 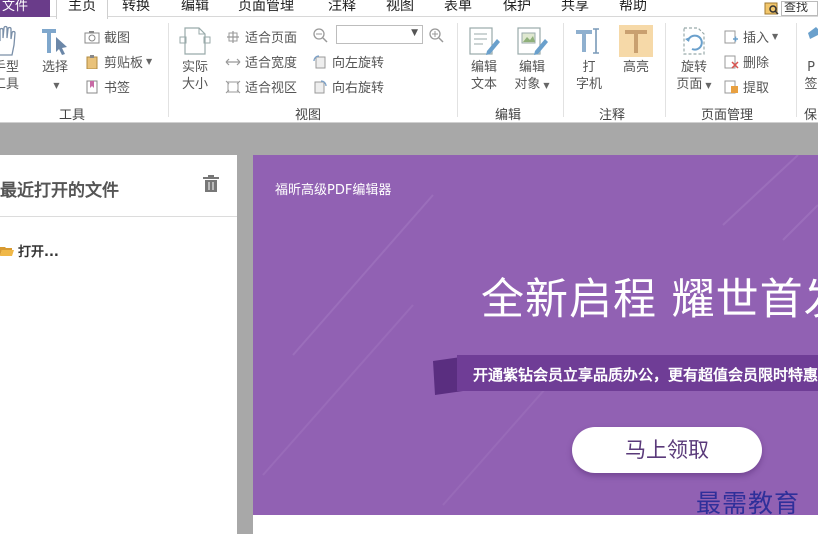 What do you see at coordinates (464, 8) in the screenshot?
I see `tab-form: 表单` at bounding box center [464, 8].